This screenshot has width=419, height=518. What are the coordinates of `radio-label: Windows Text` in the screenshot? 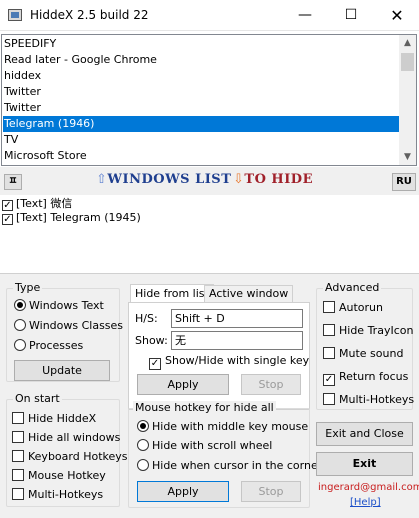 It's located at (66, 305).